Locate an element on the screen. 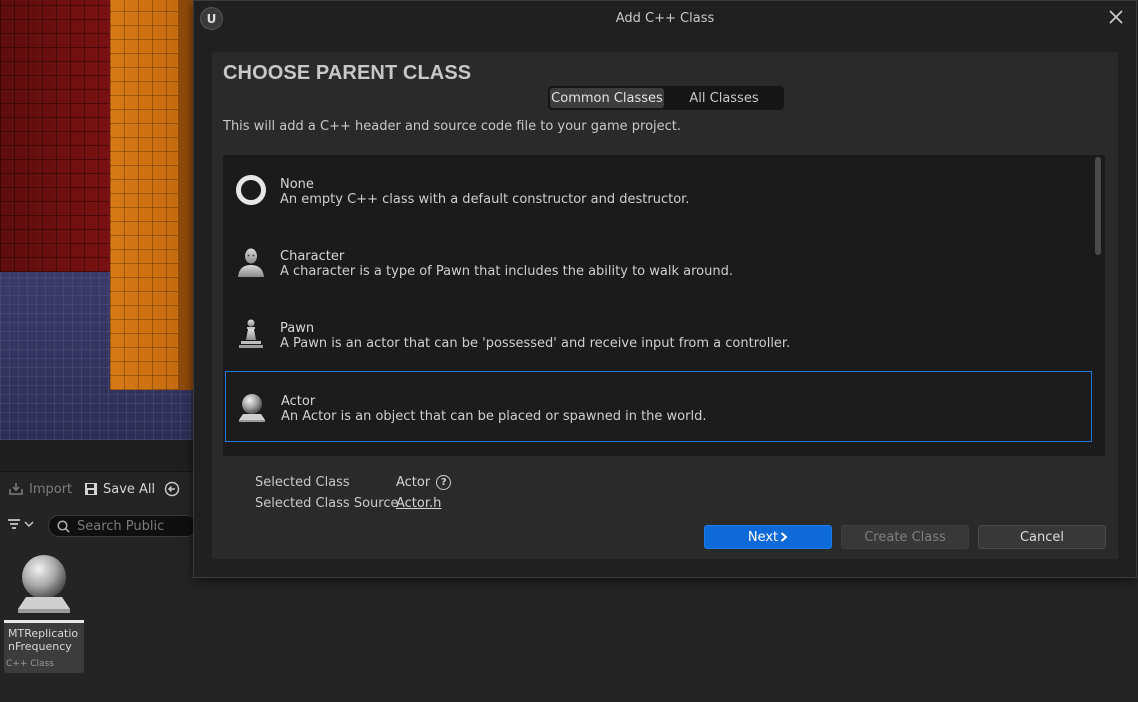 The width and height of the screenshot is (1138, 702). selected-source-label: Selected Class Source is located at coordinates (327, 503).